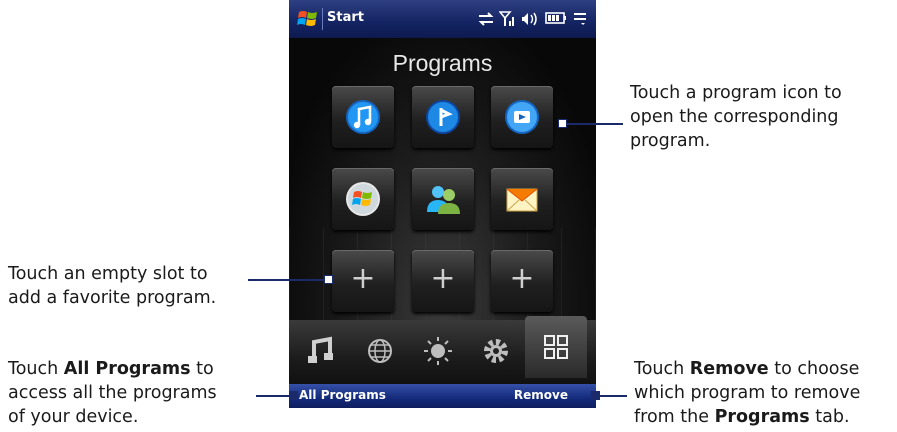 This screenshot has width=897, height=432. Describe the element at coordinates (442, 396) in the screenshot. I see `soft-key-bar: All Programs Remove` at that location.